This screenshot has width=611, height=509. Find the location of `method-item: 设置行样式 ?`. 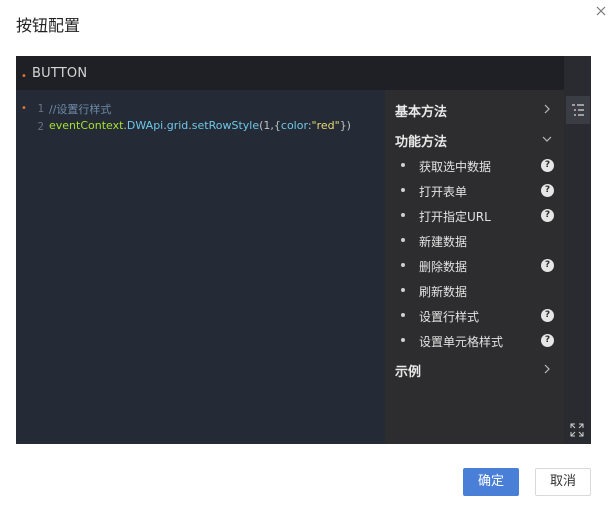

method-item: 设置行样式 ? is located at coordinates (481, 316).